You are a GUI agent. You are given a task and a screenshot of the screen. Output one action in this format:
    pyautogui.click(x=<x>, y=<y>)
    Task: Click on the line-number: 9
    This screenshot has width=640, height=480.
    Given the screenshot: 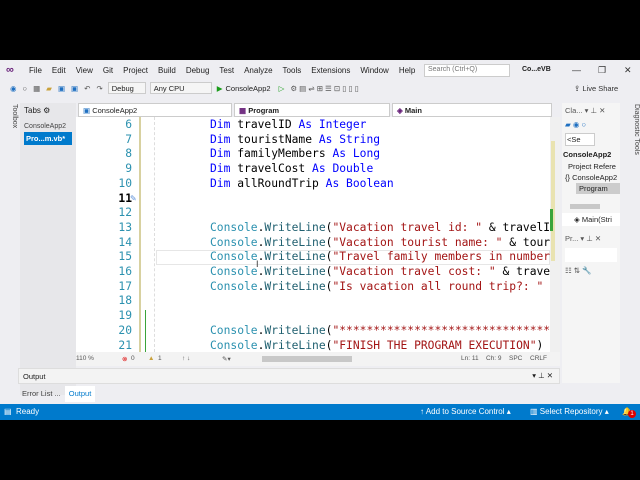 What is the action you would take?
    pyautogui.click(x=128, y=169)
    